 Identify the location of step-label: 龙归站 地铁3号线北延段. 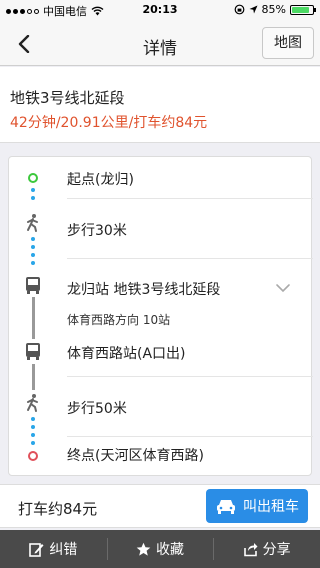
(144, 290).